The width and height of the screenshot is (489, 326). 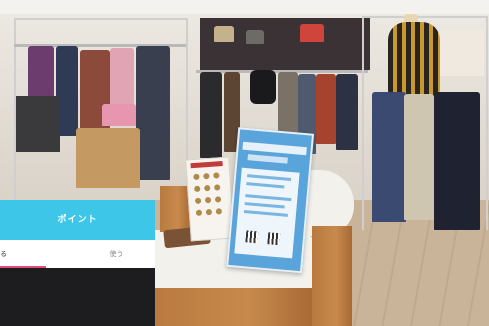 I want to click on jeans, so click(x=389, y=157).